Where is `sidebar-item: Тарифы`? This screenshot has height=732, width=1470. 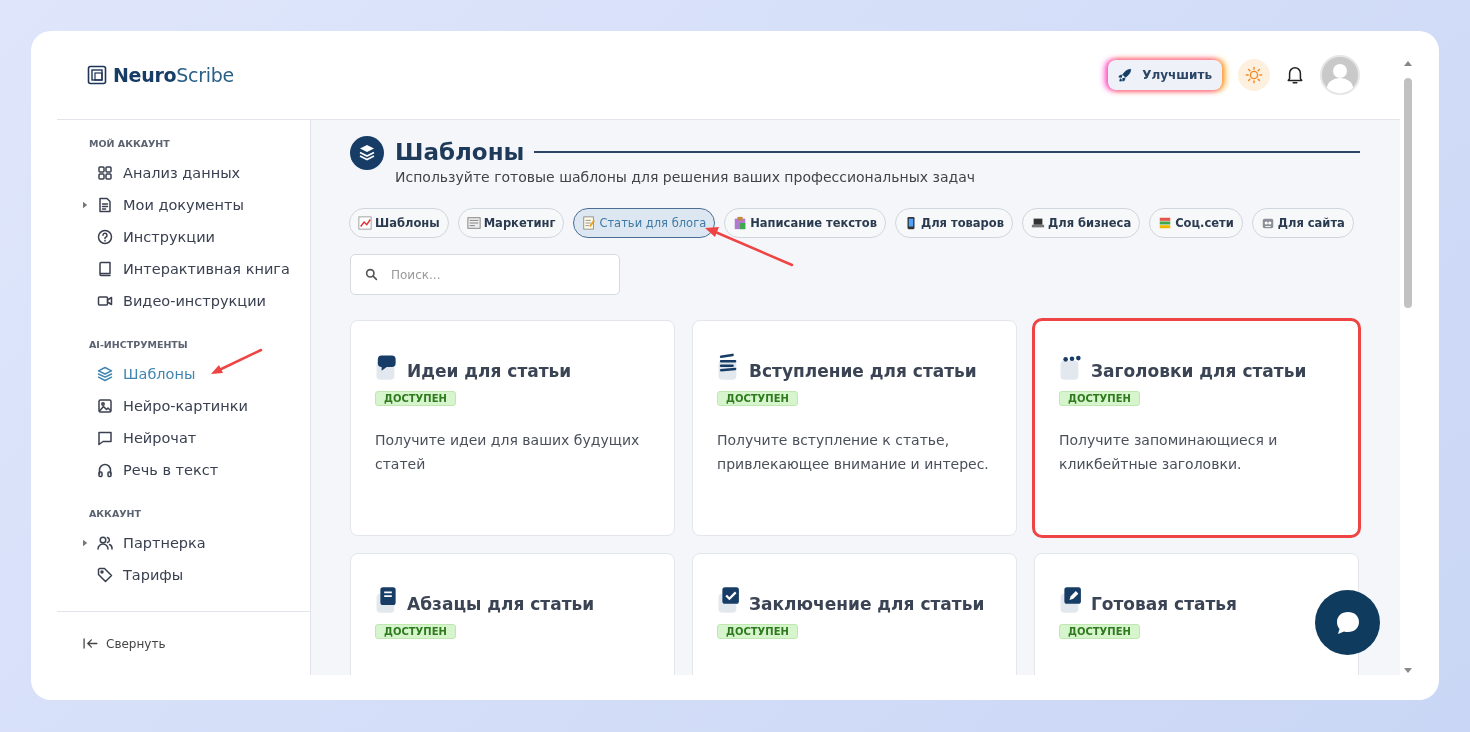
sidebar-item: Тарифы is located at coordinates (140, 575).